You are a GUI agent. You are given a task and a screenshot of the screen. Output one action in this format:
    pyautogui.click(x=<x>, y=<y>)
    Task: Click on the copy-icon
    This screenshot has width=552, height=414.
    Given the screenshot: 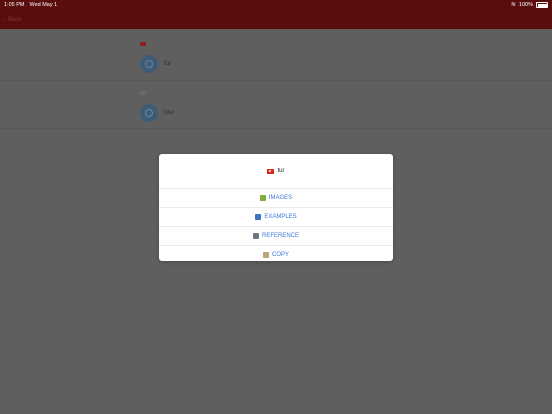 What is the action you would take?
    pyautogui.click(x=265, y=255)
    